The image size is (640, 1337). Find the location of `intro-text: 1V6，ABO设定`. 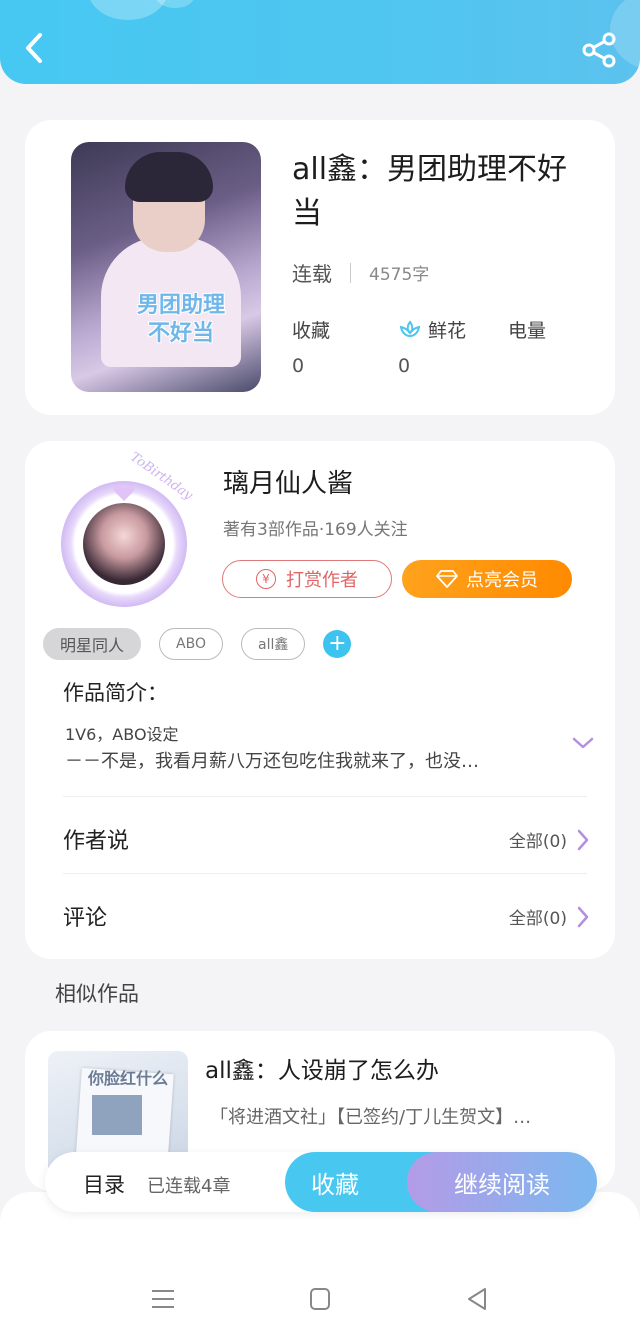

intro-text: 1V6，ABO设定 is located at coordinates (122, 734).